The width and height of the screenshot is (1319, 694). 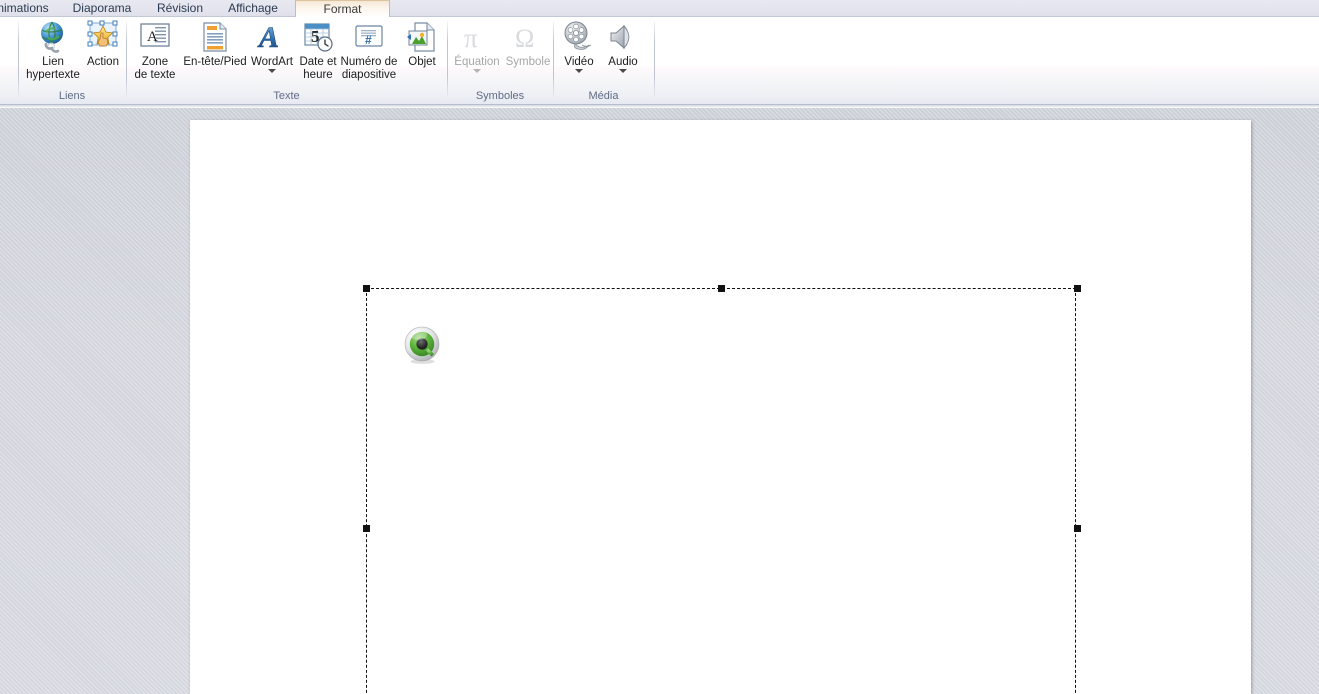 I want to click on tab-diaporama: Diaporama, so click(x=102, y=8).